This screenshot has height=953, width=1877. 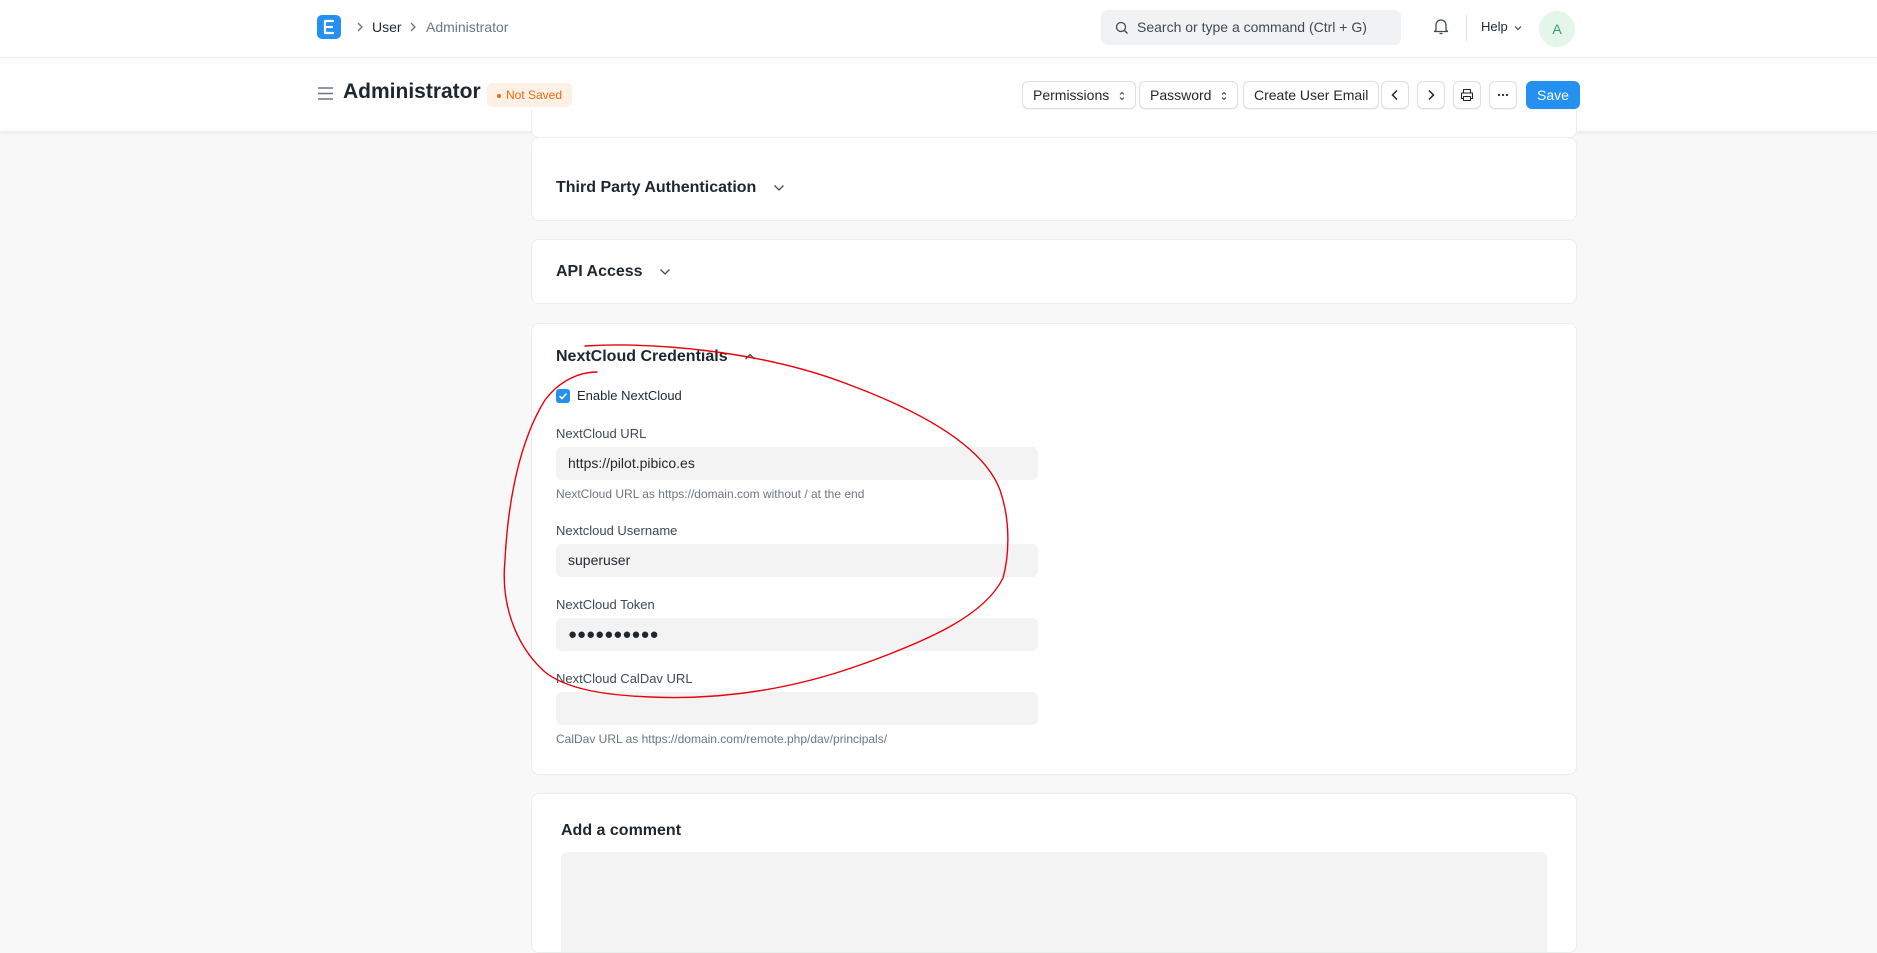 I want to click on comment-title: Add a comment, so click(x=621, y=830).